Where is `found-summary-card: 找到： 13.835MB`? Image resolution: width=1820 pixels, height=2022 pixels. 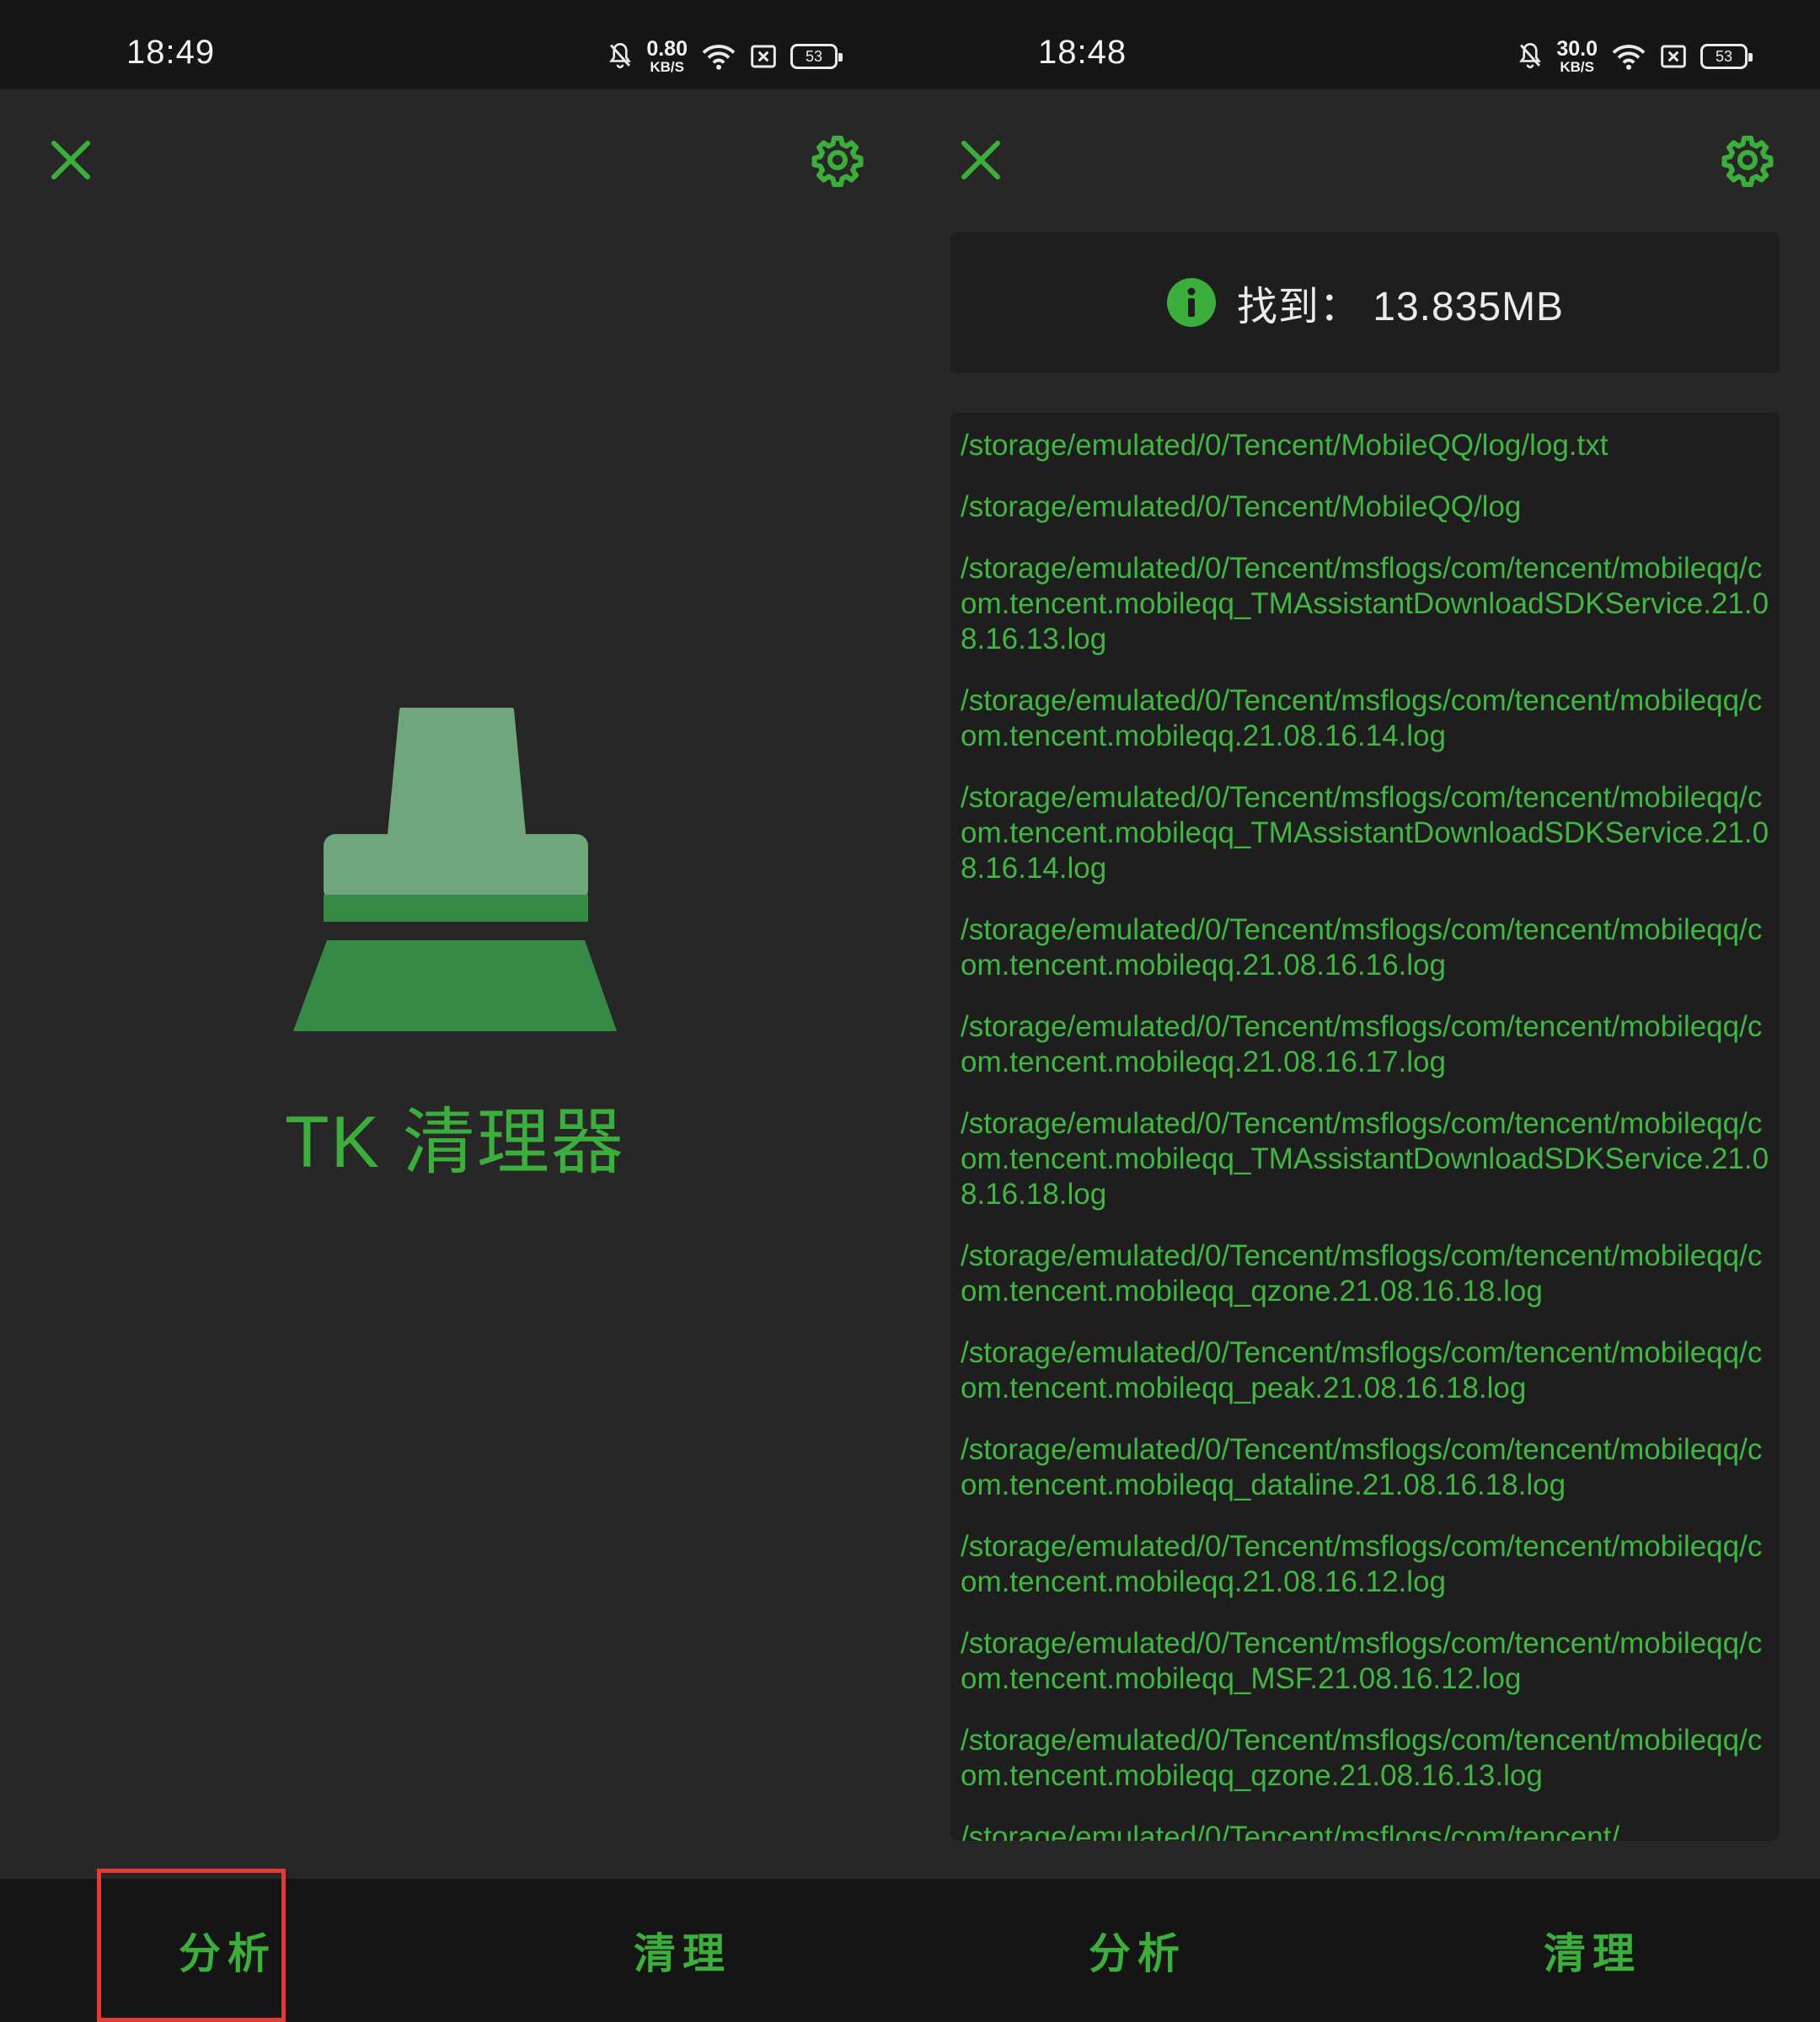
found-summary-card: 找到： 13.835MB is located at coordinates (1365, 302).